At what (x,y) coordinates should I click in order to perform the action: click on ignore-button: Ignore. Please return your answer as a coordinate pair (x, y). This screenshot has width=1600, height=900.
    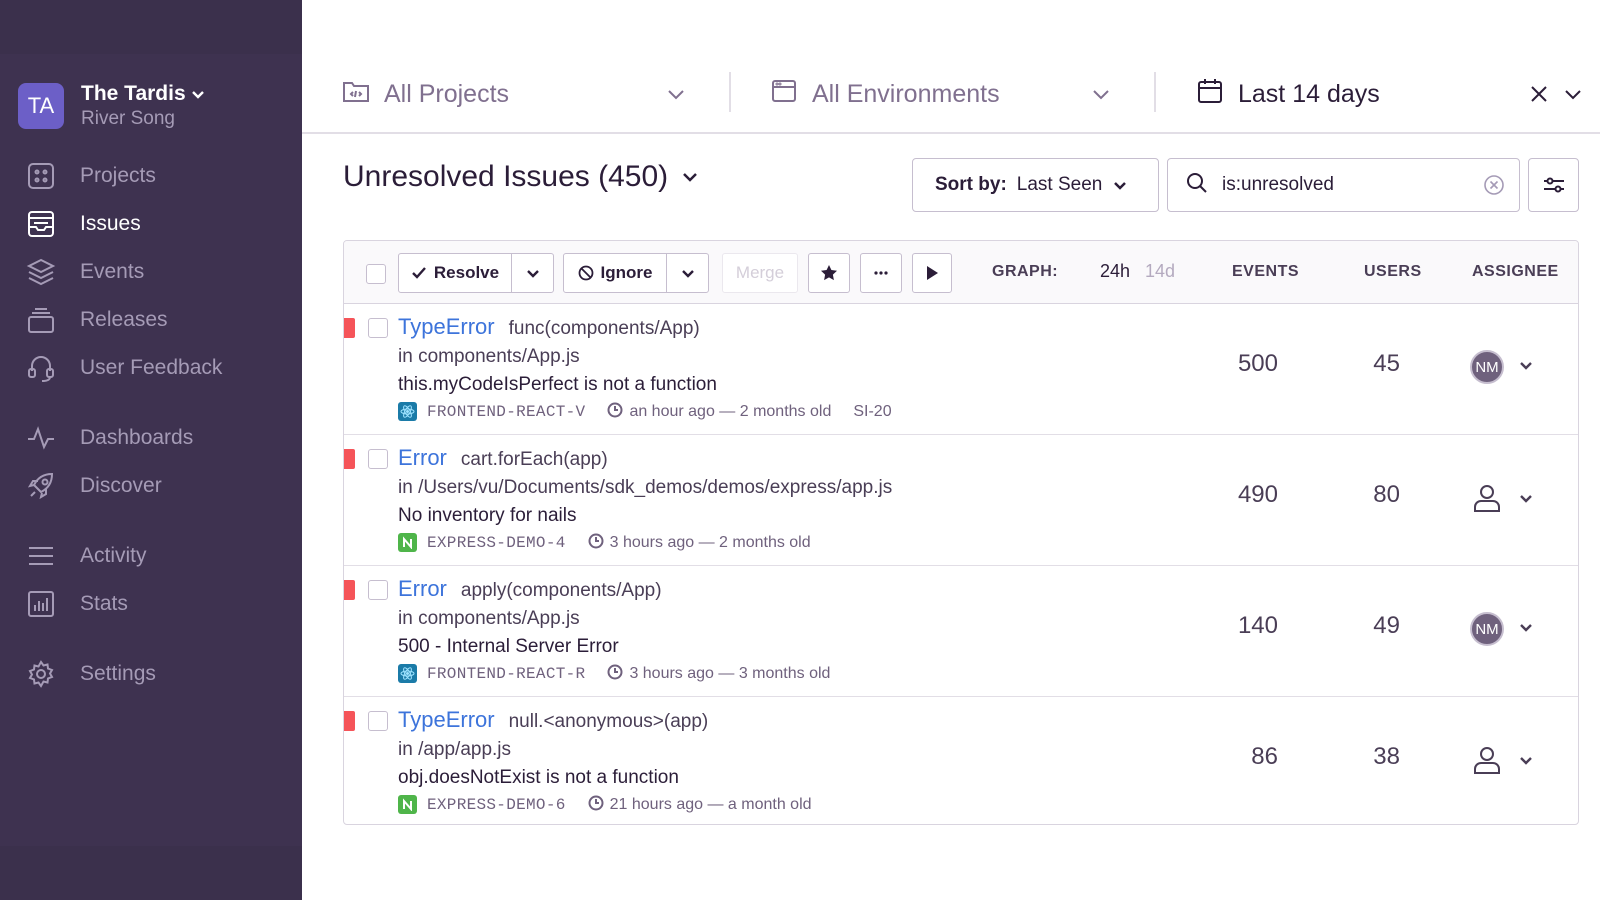
    Looking at the image, I should click on (615, 273).